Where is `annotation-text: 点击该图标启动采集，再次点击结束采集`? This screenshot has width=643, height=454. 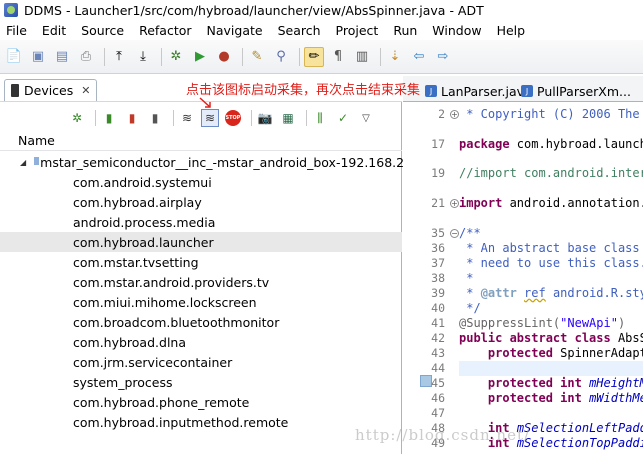 annotation-text: 点击该图标启动采集，再次点击结束采集 is located at coordinates (303, 90).